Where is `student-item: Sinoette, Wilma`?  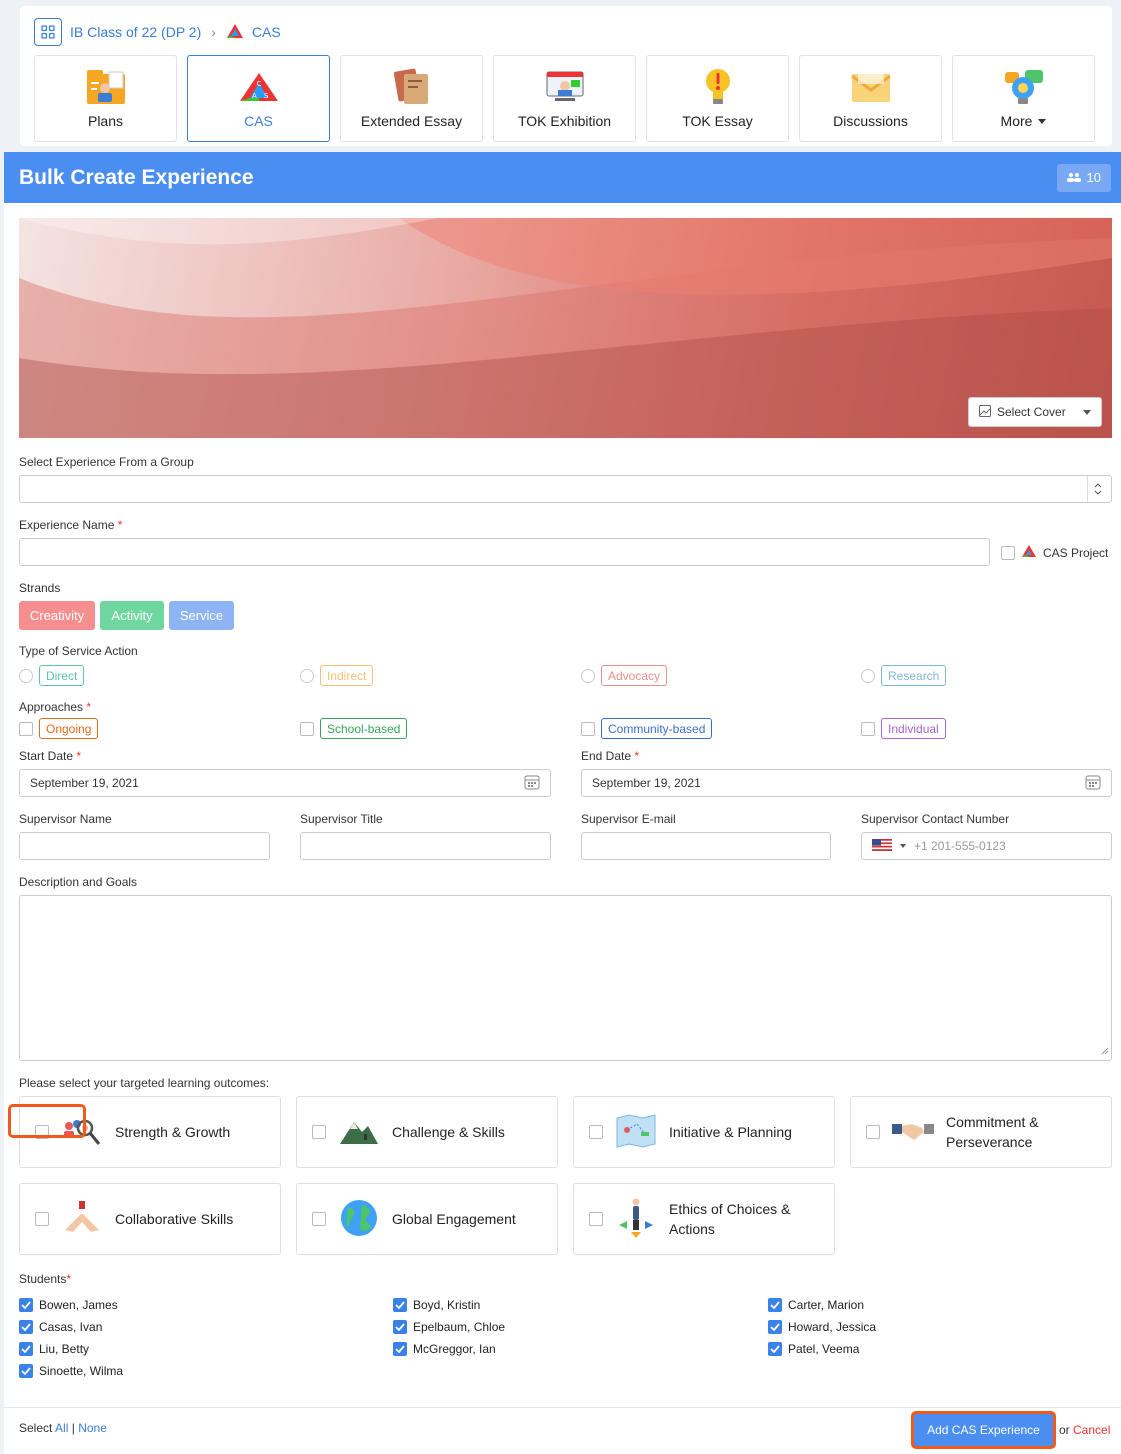 student-item: Sinoette, Wilma is located at coordinates (71, 1371).